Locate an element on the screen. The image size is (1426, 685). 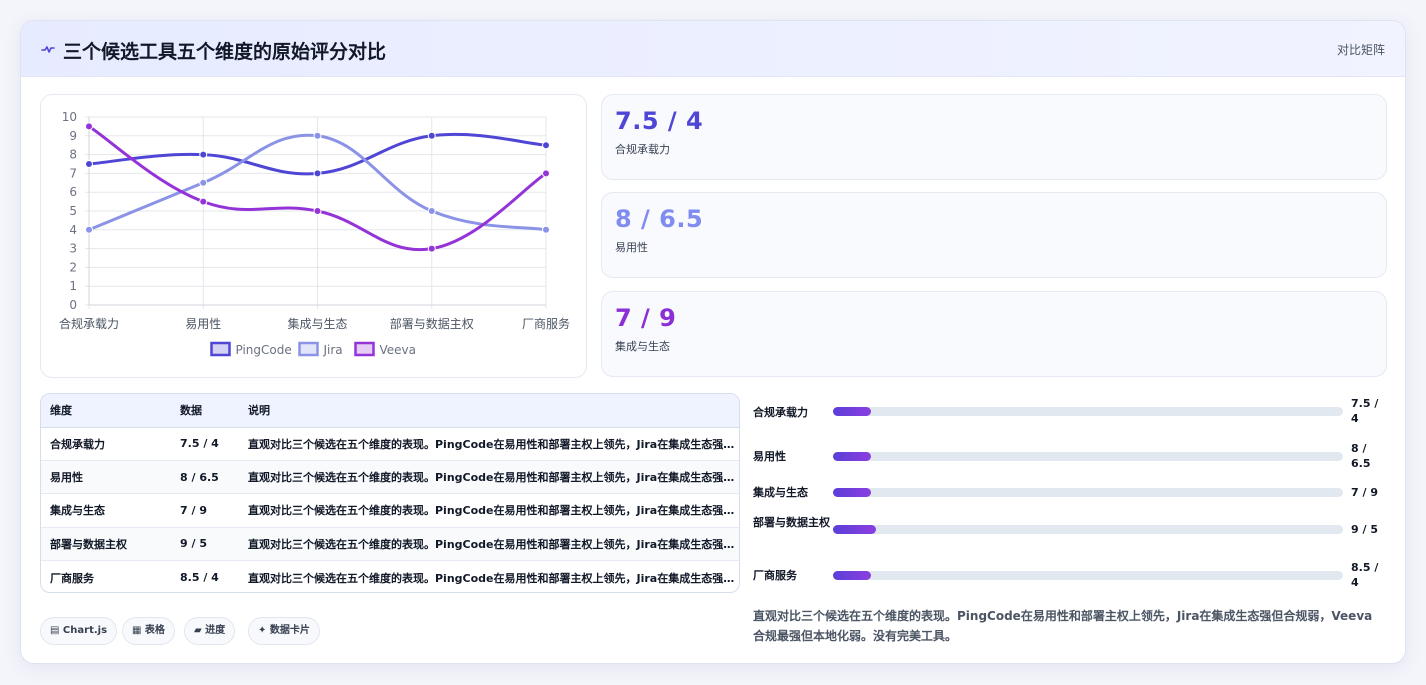
stat-card-1: 7.5 / 4 合规承载力 is located at coordinates (994, 137).